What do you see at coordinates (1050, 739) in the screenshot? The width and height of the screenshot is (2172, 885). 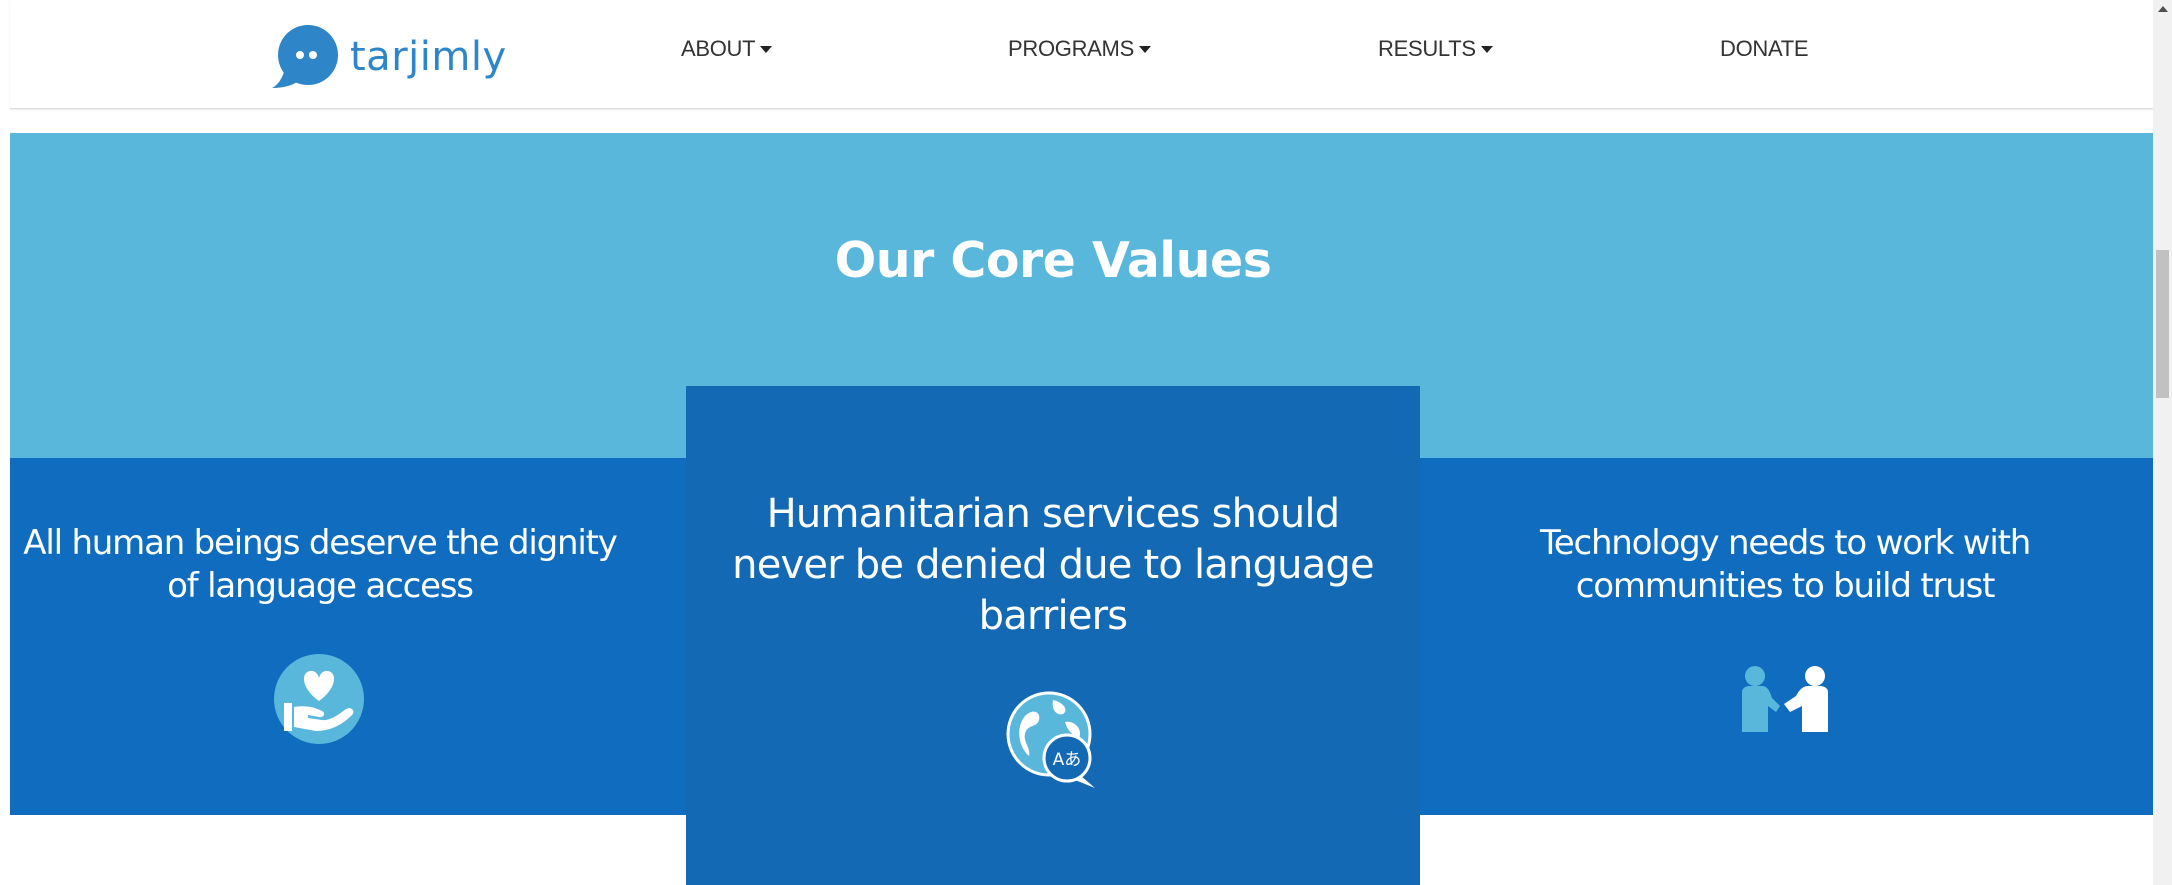 I see `globe-translate-icon: Aあ` at bounding box center [1050, 739].